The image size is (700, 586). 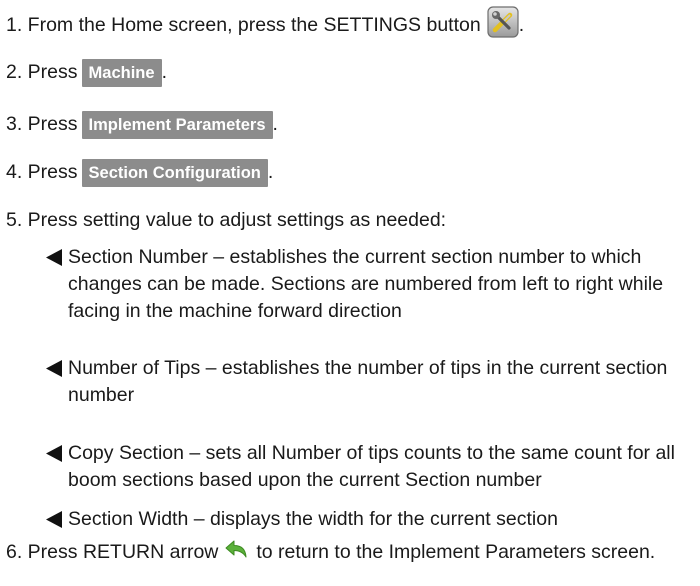 I want to click on step-4-text: 4. Press, so click(x=42, y=172).